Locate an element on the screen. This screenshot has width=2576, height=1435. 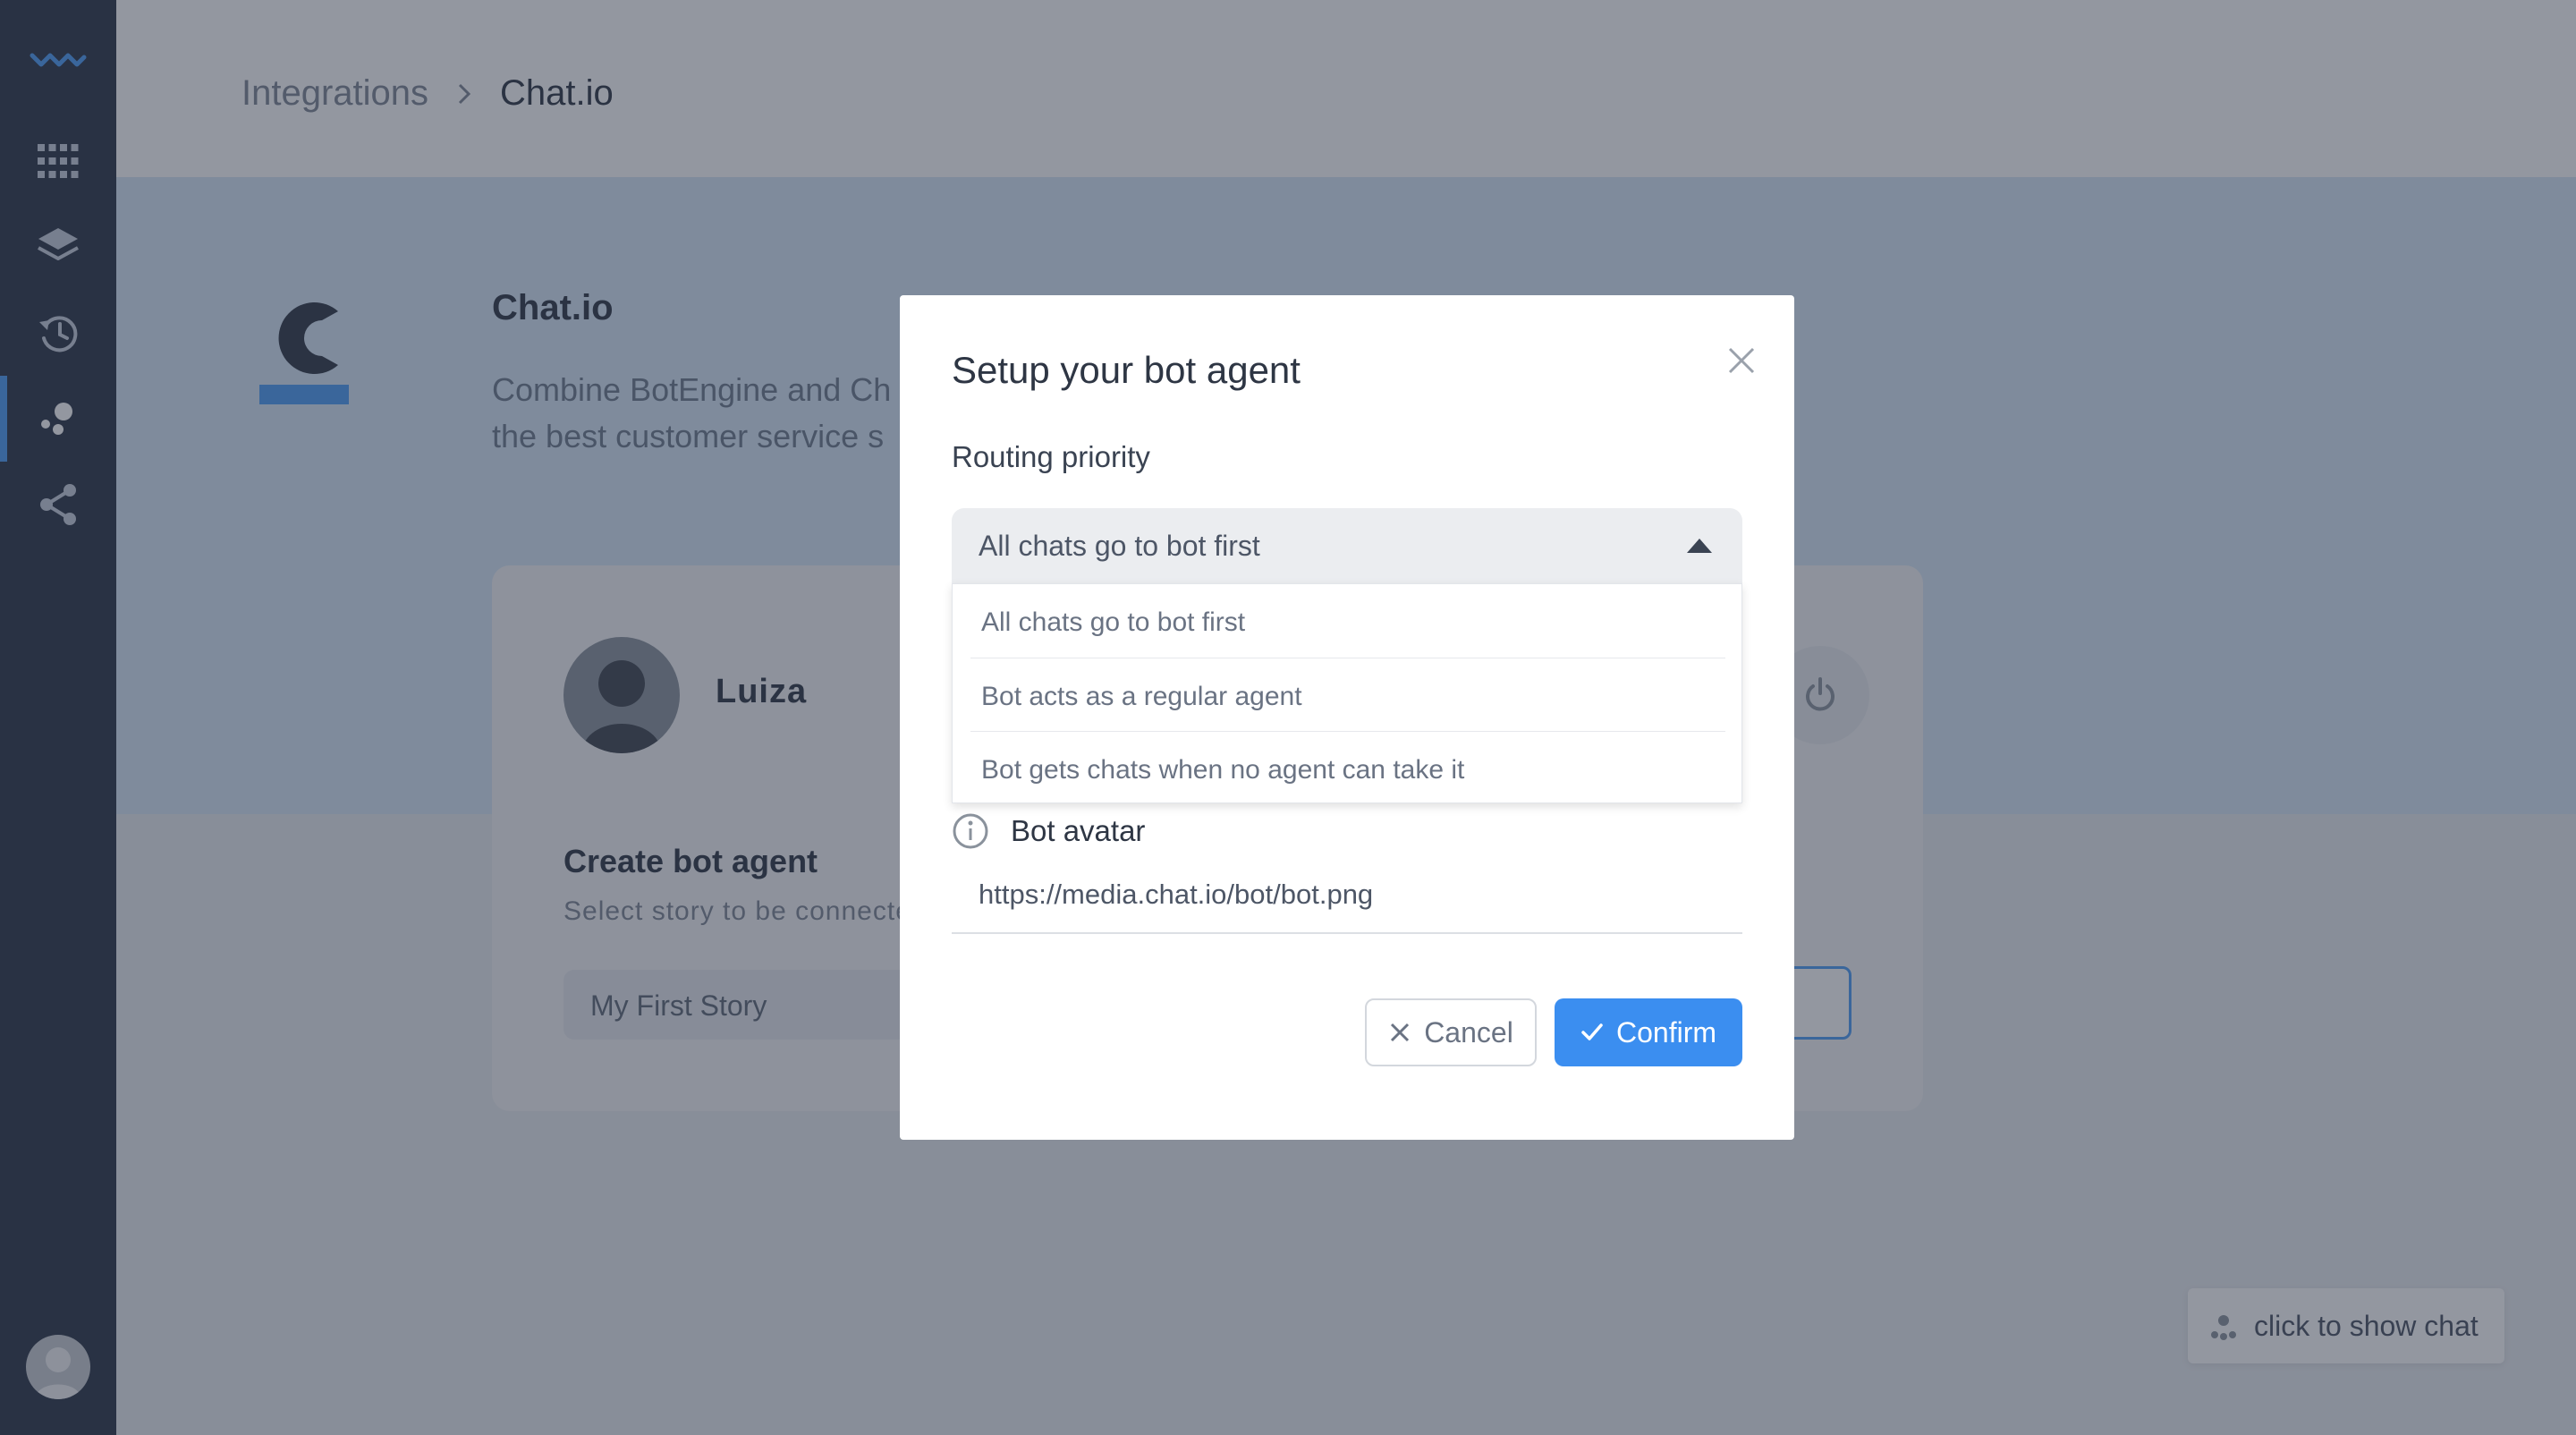
confirm-button: Confirm is located at coordinates (1648, 1032).